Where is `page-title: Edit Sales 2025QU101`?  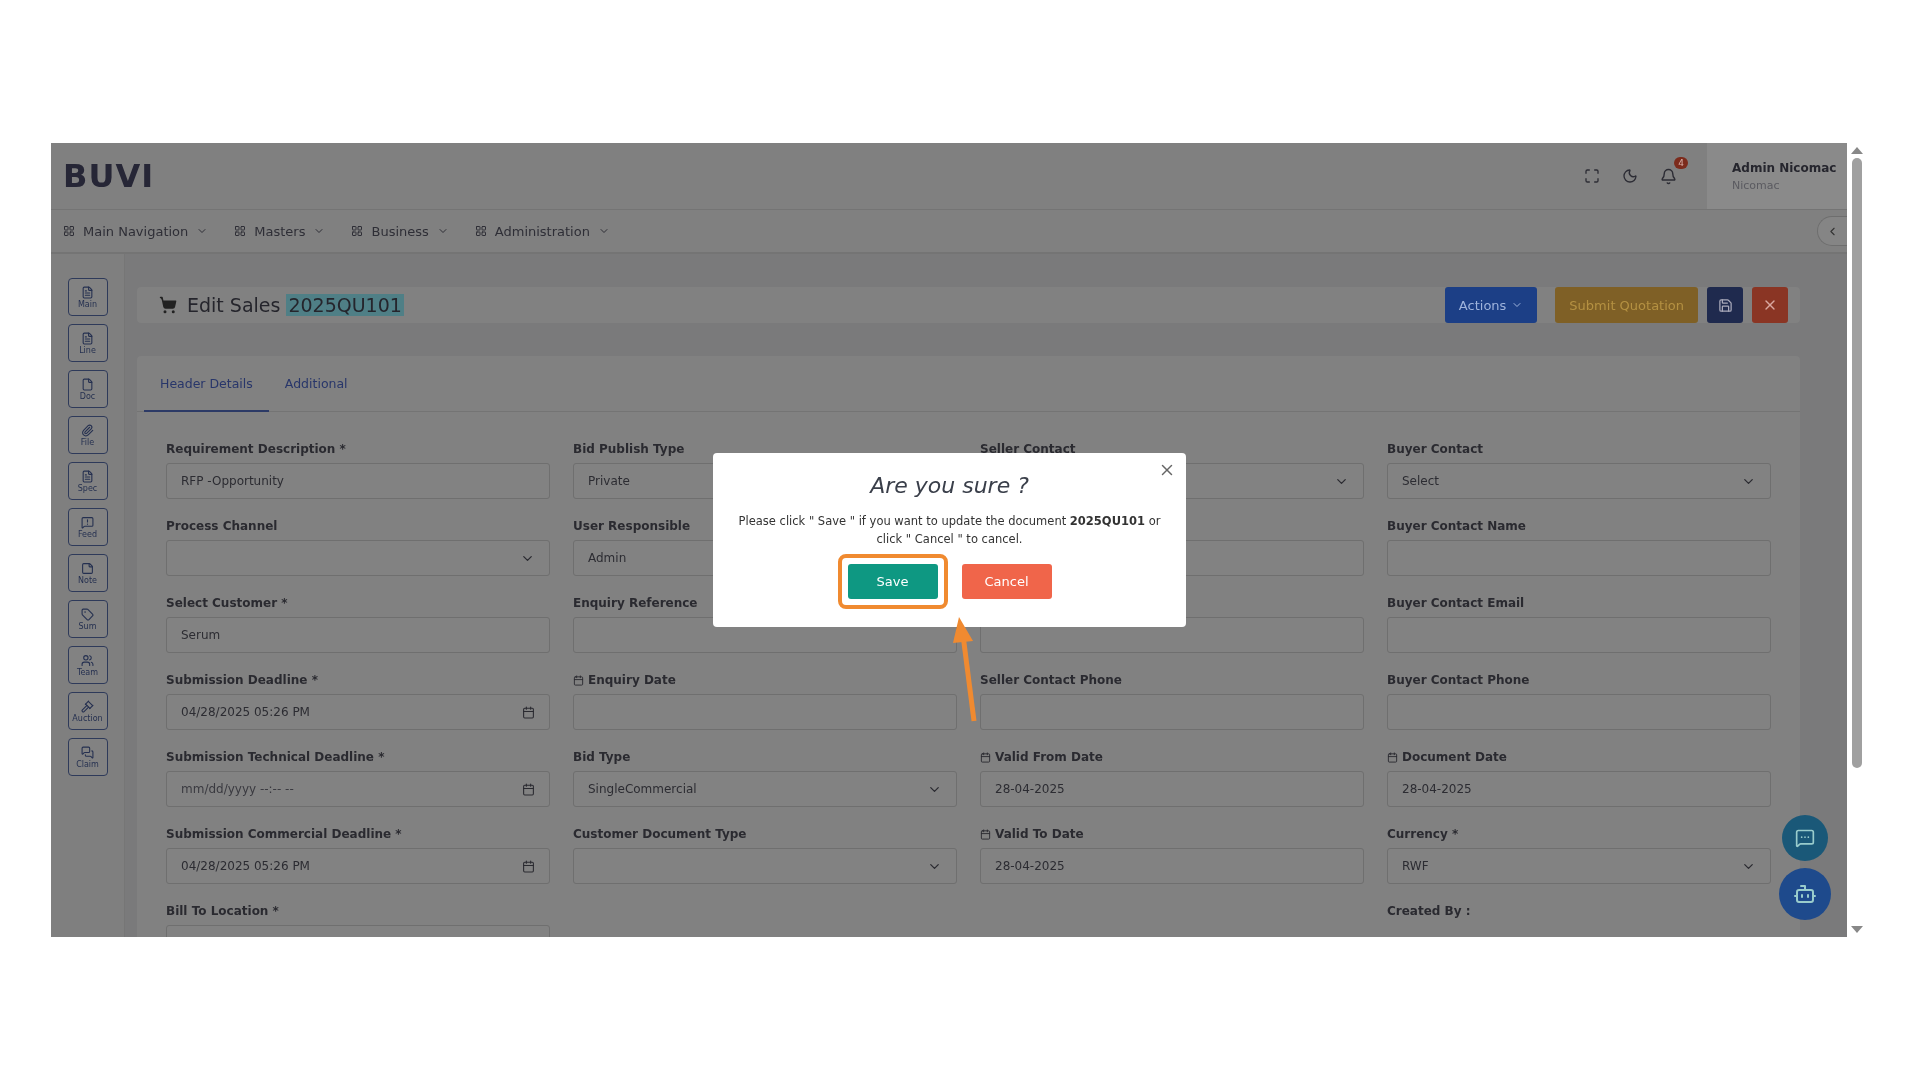 page-title: Edit Sales 2025QU101 is located at coordinates (295, 305).